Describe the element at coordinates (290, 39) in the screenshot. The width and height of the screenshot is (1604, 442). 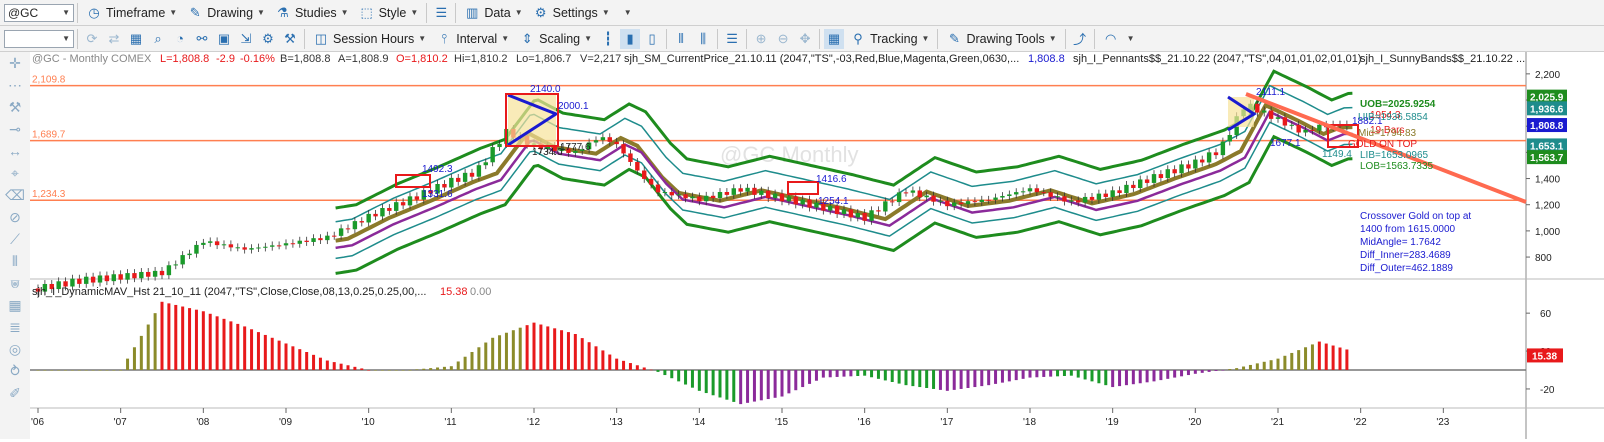
I see `tools-icon: ⚒` at that location.